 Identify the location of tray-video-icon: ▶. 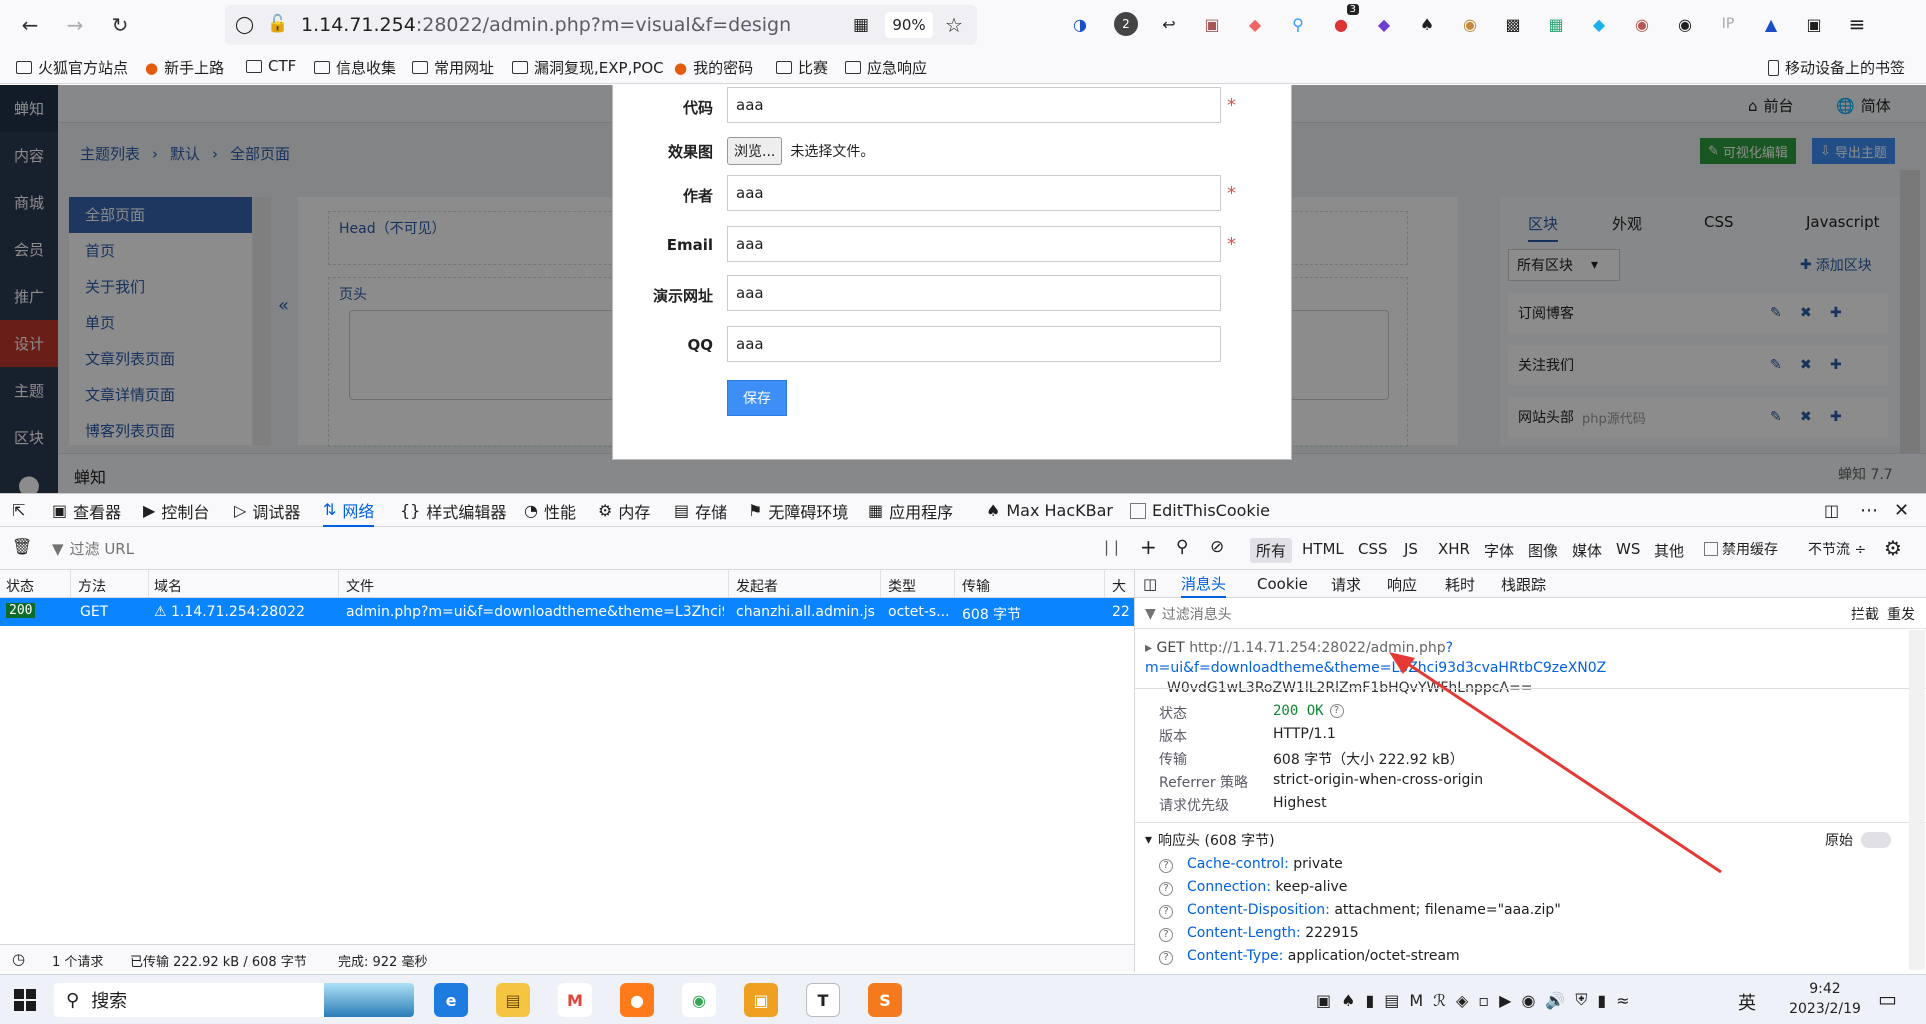
(1505, 1000).